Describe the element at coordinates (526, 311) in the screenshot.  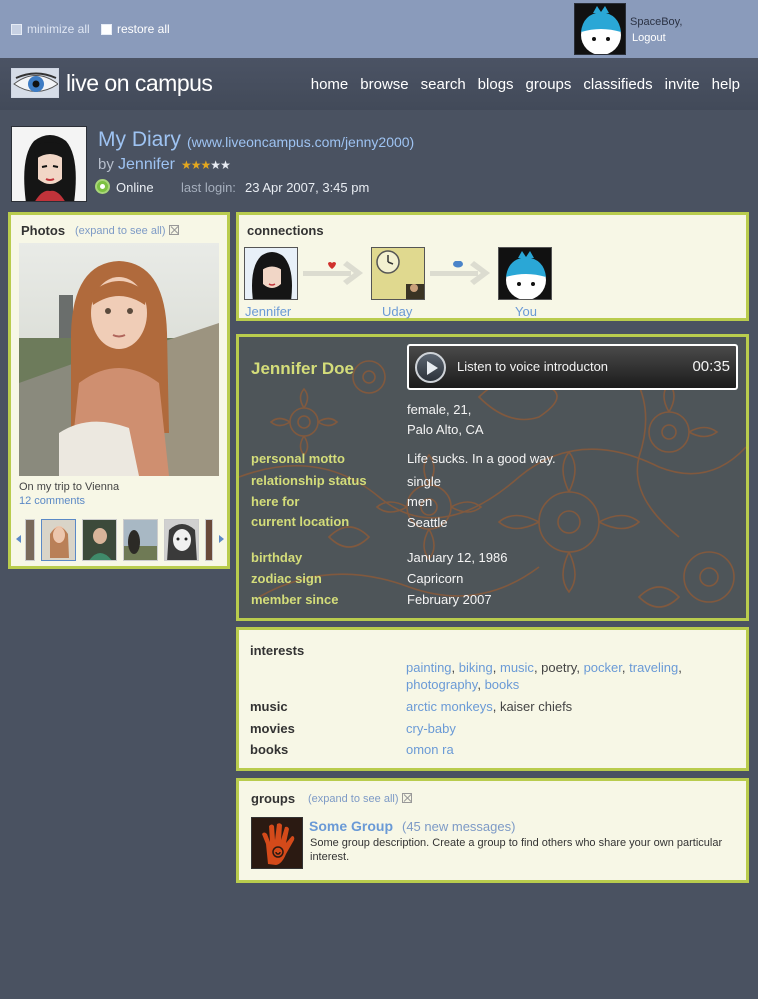
I see `connection-name-link: You` at that location.